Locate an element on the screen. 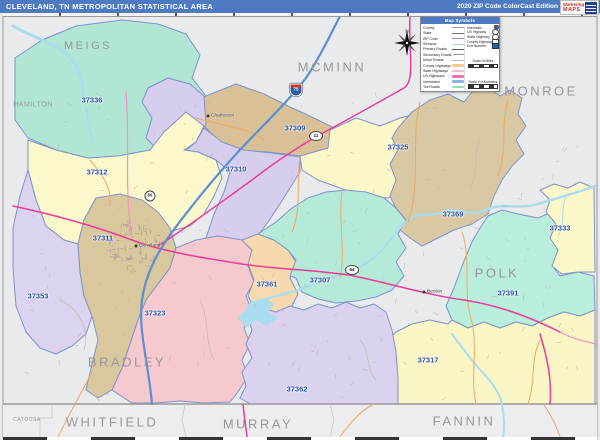 This screenshot has width=600, height=440. georgia-strip is located at coordinates (300, 420).